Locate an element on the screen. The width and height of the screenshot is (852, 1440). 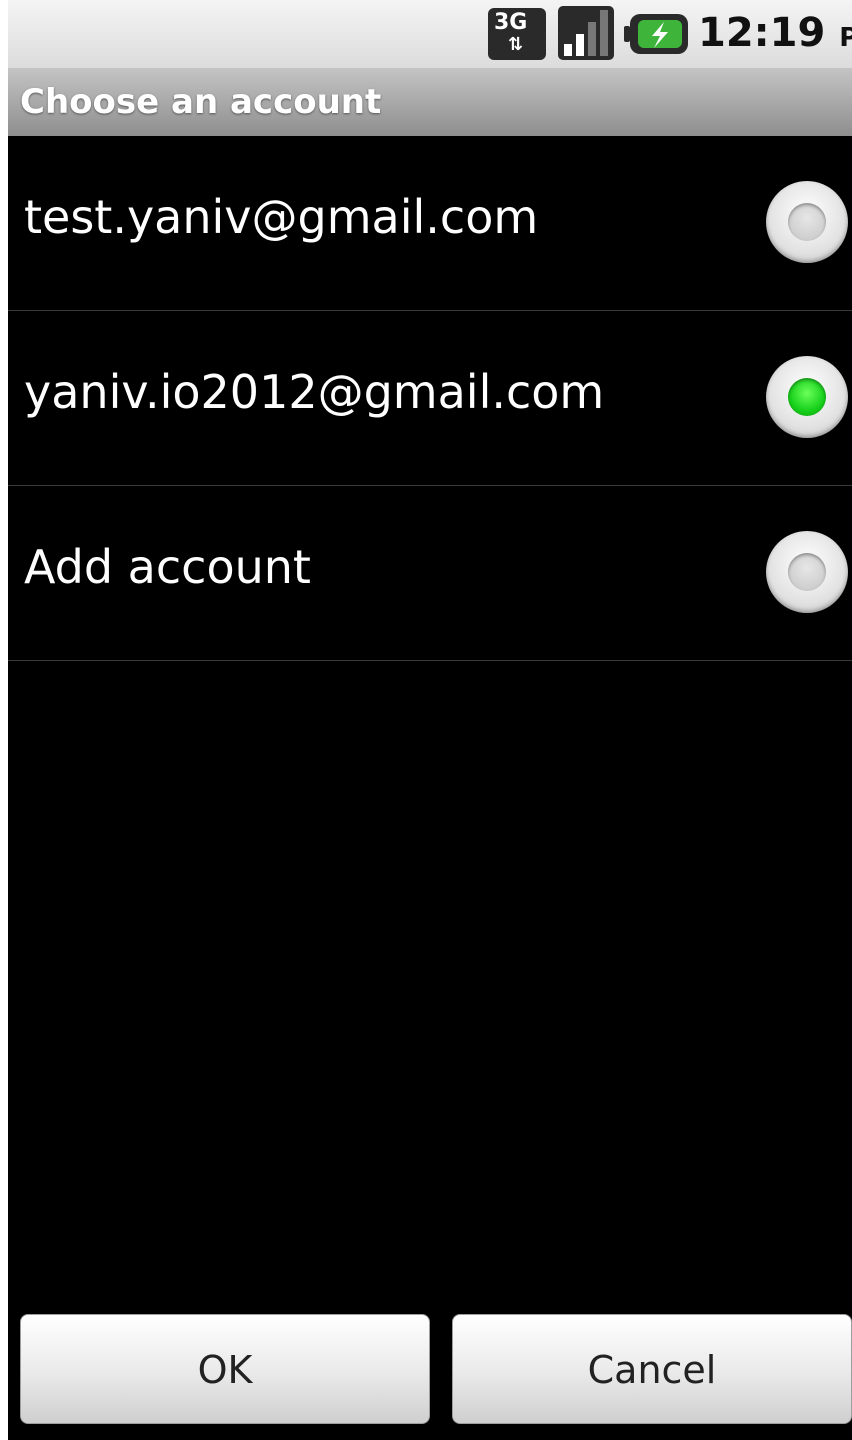
status-clock: 12:19 PM is located at coordinates (775, 33).